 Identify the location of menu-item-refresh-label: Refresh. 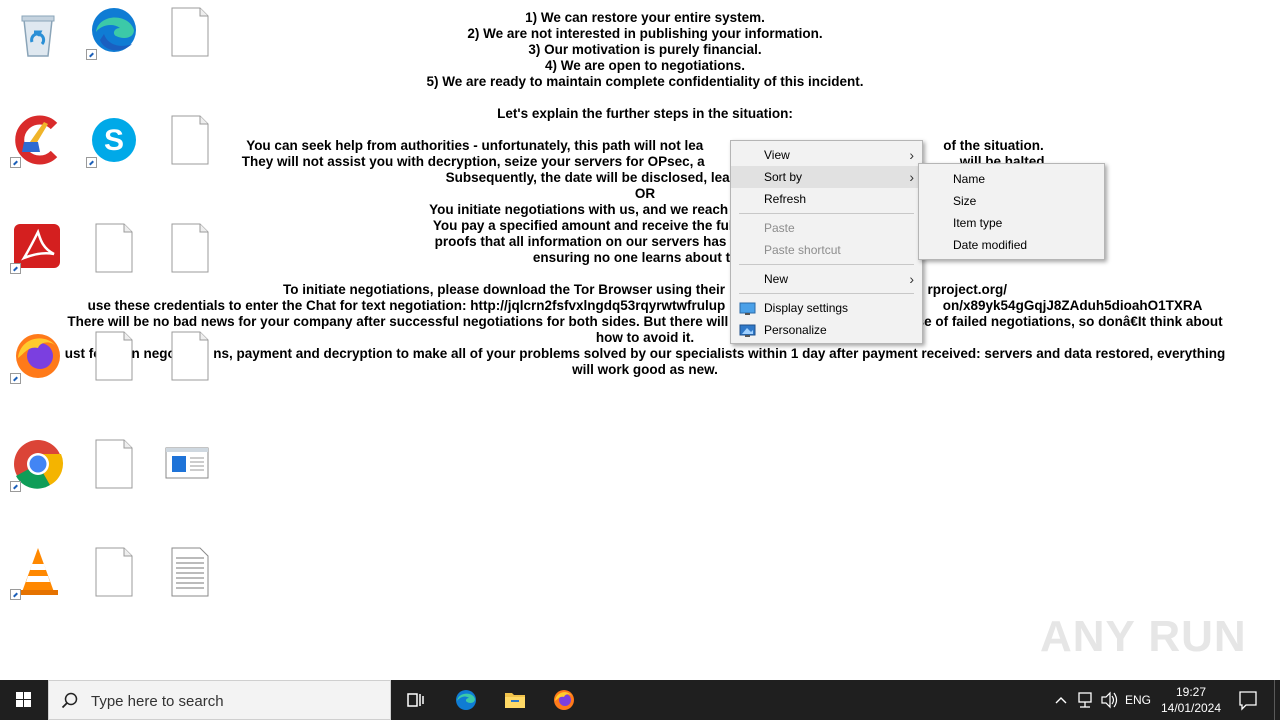
(785, 199).